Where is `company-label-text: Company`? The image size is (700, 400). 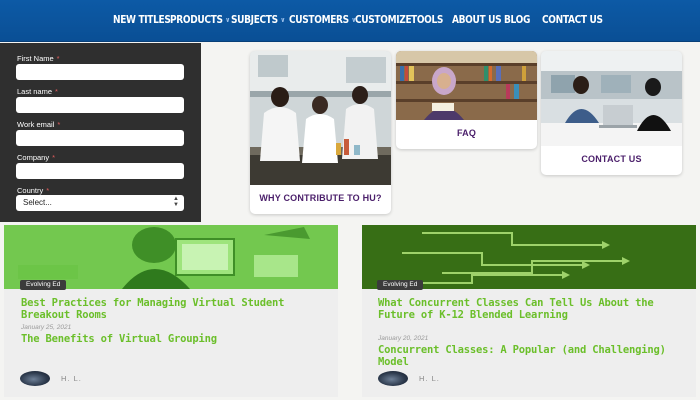
company-label-text: Company is located at coordinates (33, 157).